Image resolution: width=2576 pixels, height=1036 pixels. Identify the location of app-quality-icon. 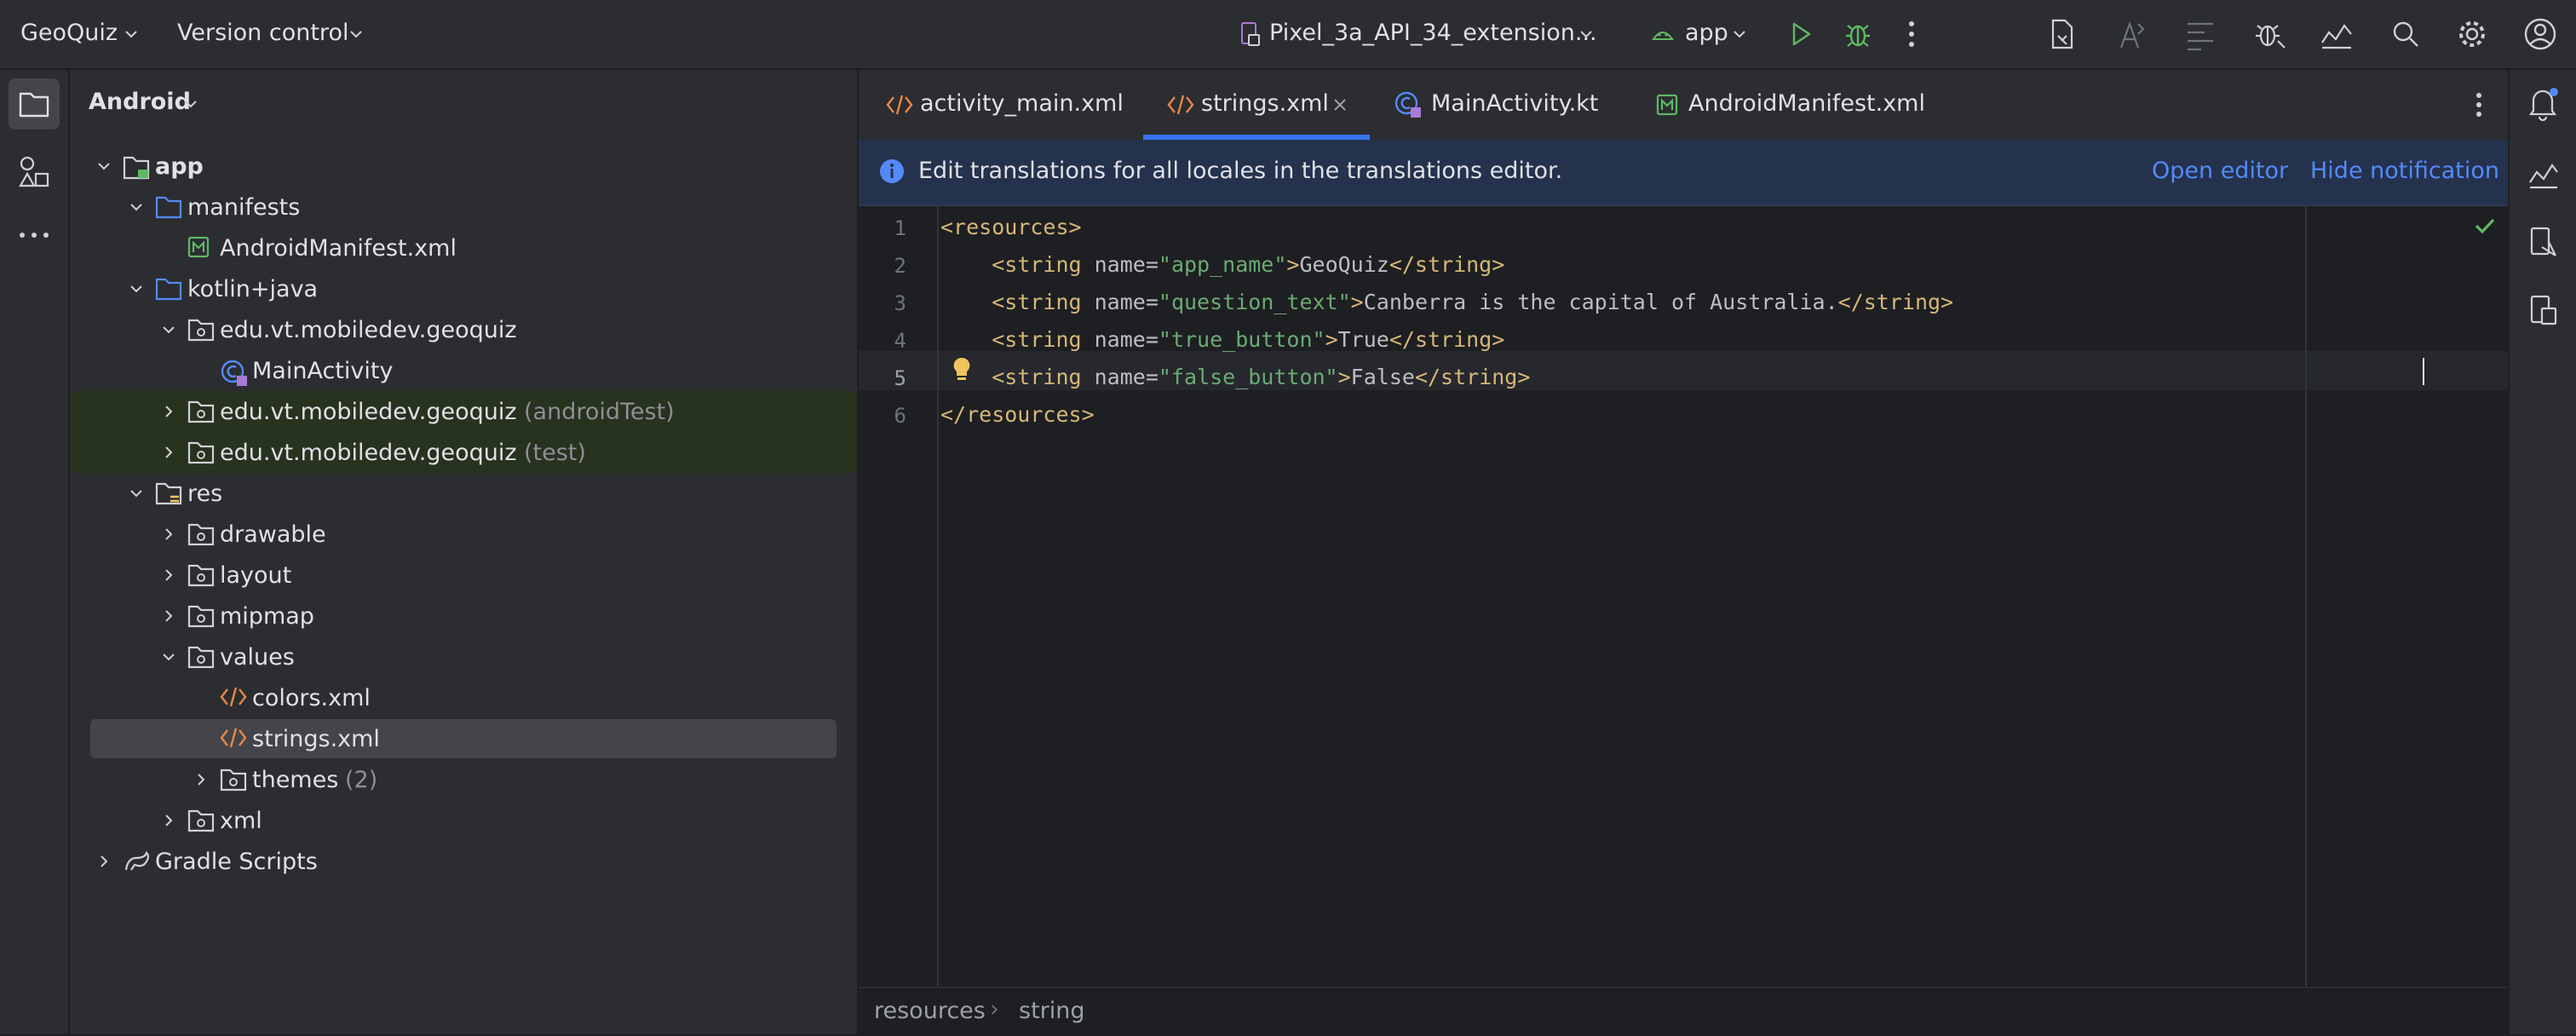
(2544, 174).